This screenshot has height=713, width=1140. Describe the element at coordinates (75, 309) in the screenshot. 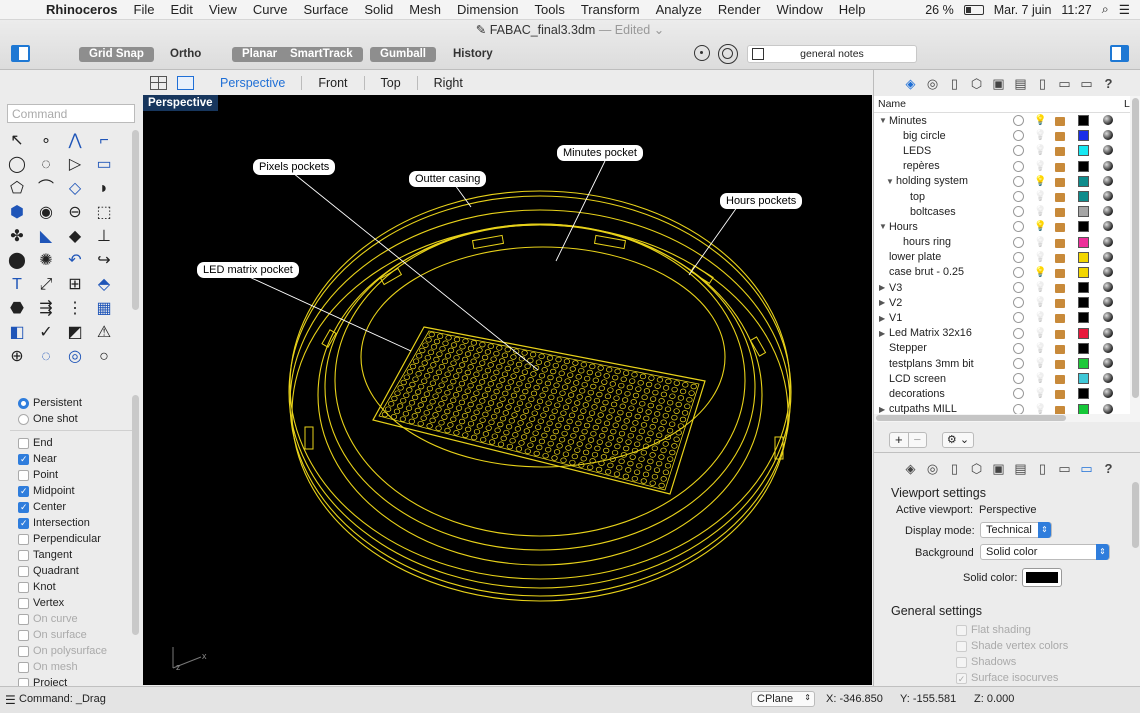

I see `tool-31-icon: ⋮` at that location.